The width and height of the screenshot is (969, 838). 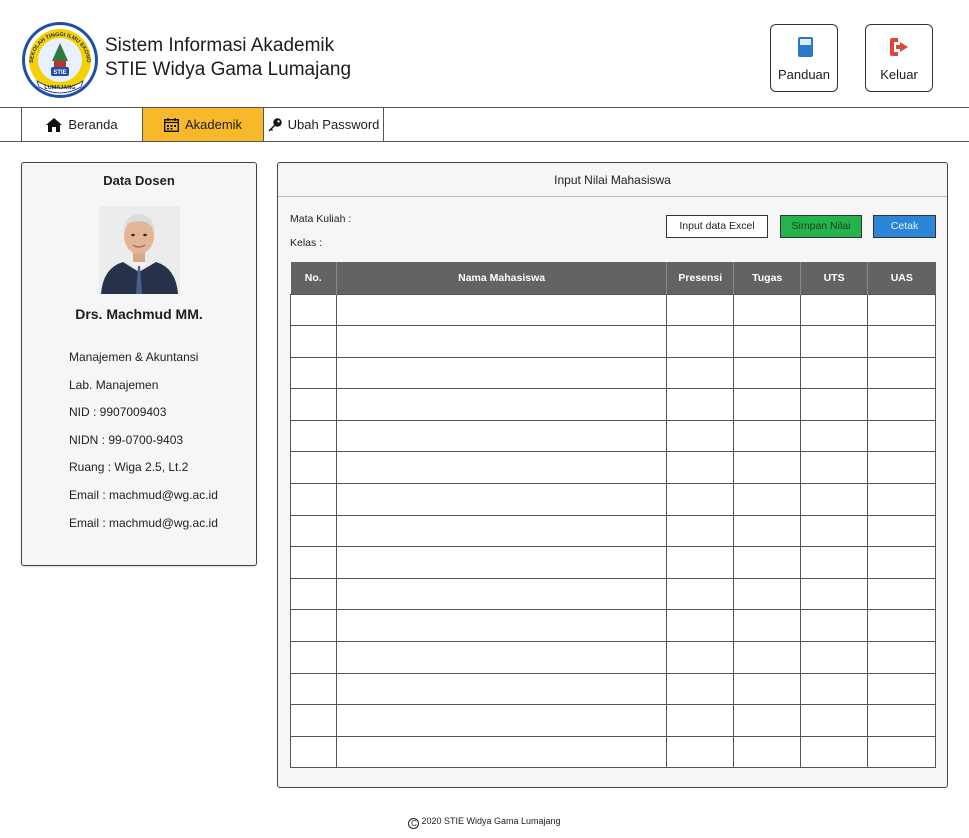 I want to click on lecturer-room: Ruang : Wiga 2.5, Lt.2, so click(x=129, y=467).